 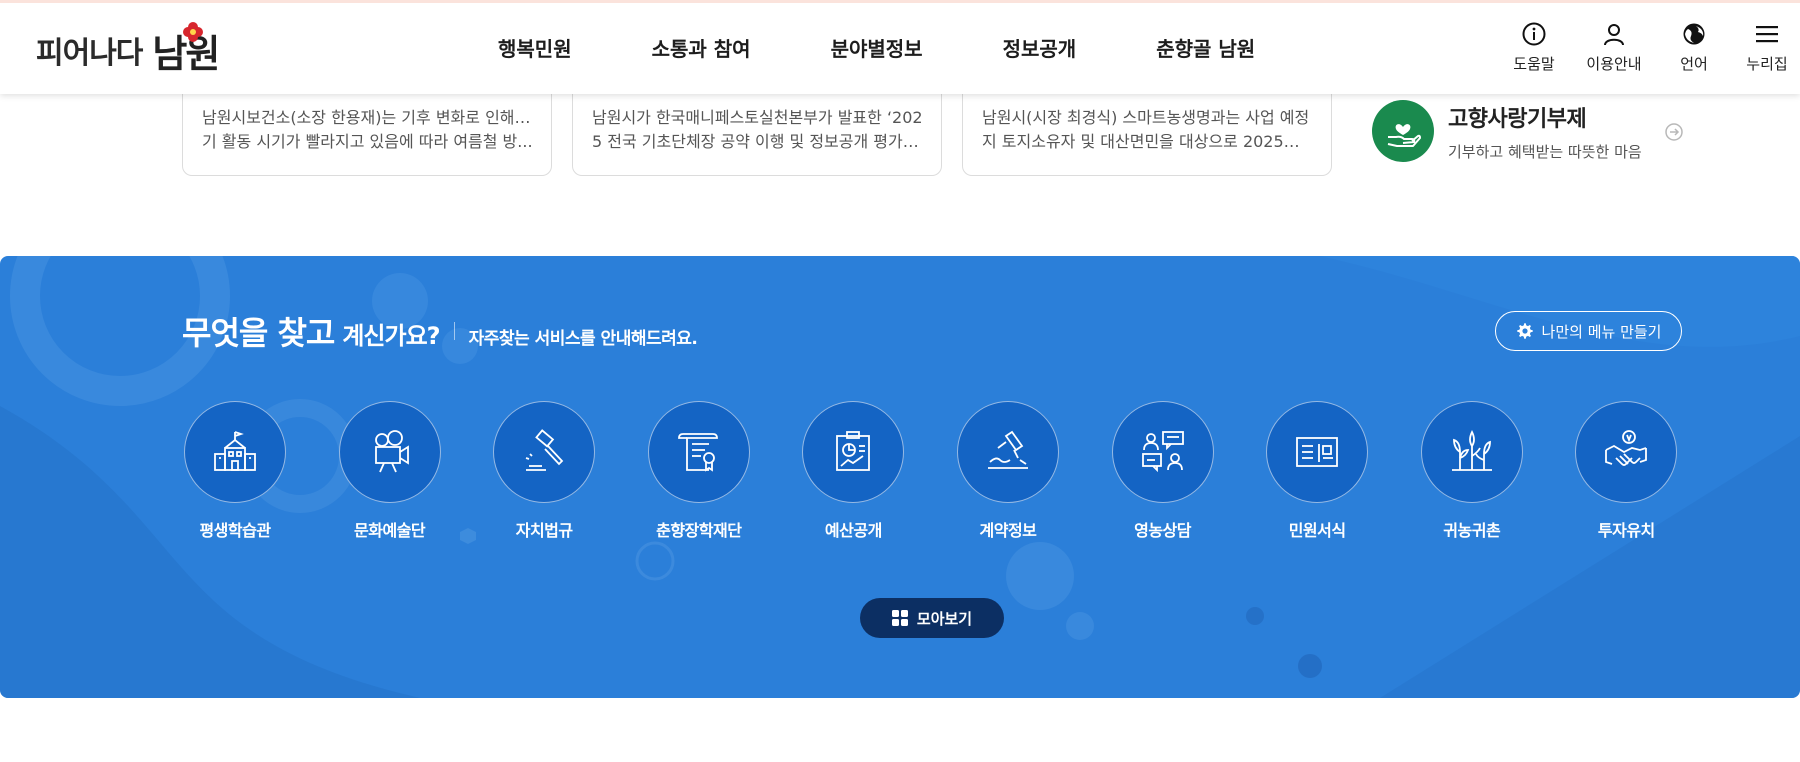 I want to click on donation-title: 고향사랑기부제, so click(x=1517, y=119).